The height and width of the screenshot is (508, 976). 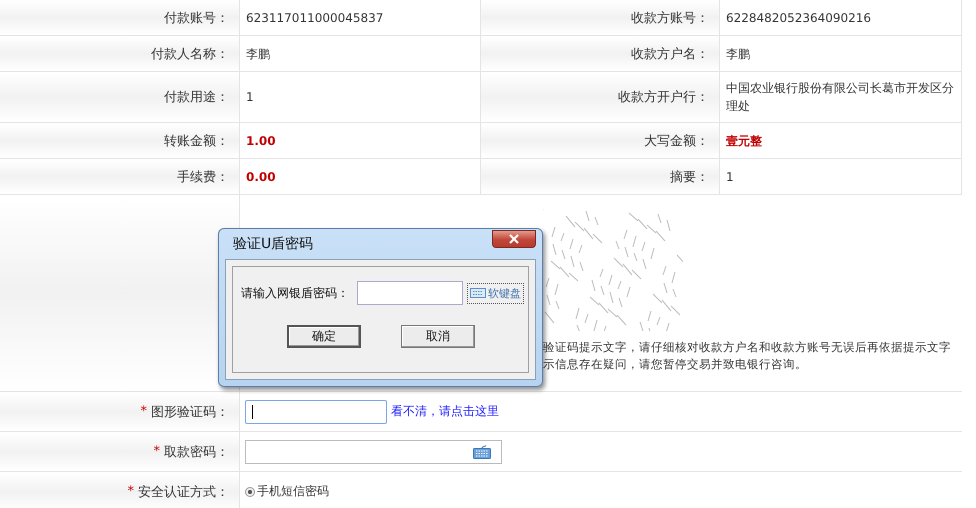 What do you see at coordinates (744, 141) in the screenshot?
I see `field-value: 壹元整` at bounding box center [744, 141].